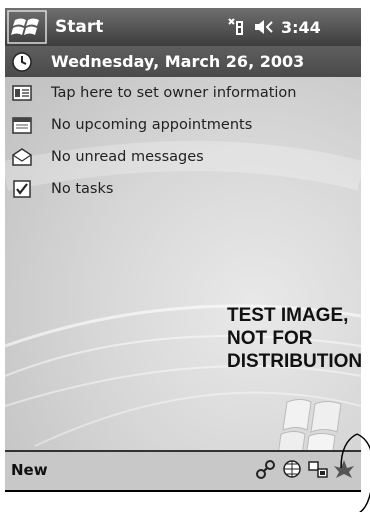 This screenshot has height=512, width=370. Describe the element at coordinates (174, 92) in the screenshot. I see `owner-text: Tap here to set owner information` at that location.